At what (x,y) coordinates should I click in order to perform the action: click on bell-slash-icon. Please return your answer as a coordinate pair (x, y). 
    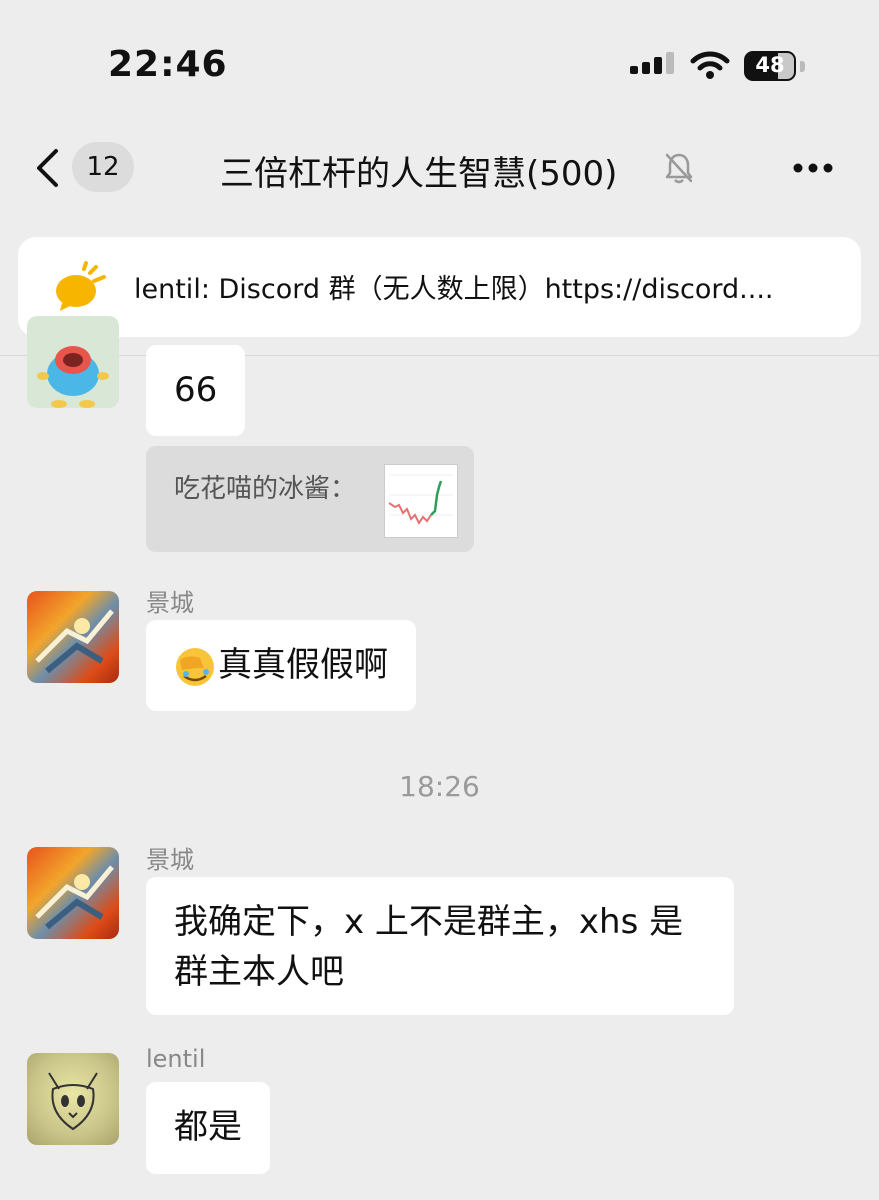
    Looking at the image, I should click on (679, 168).